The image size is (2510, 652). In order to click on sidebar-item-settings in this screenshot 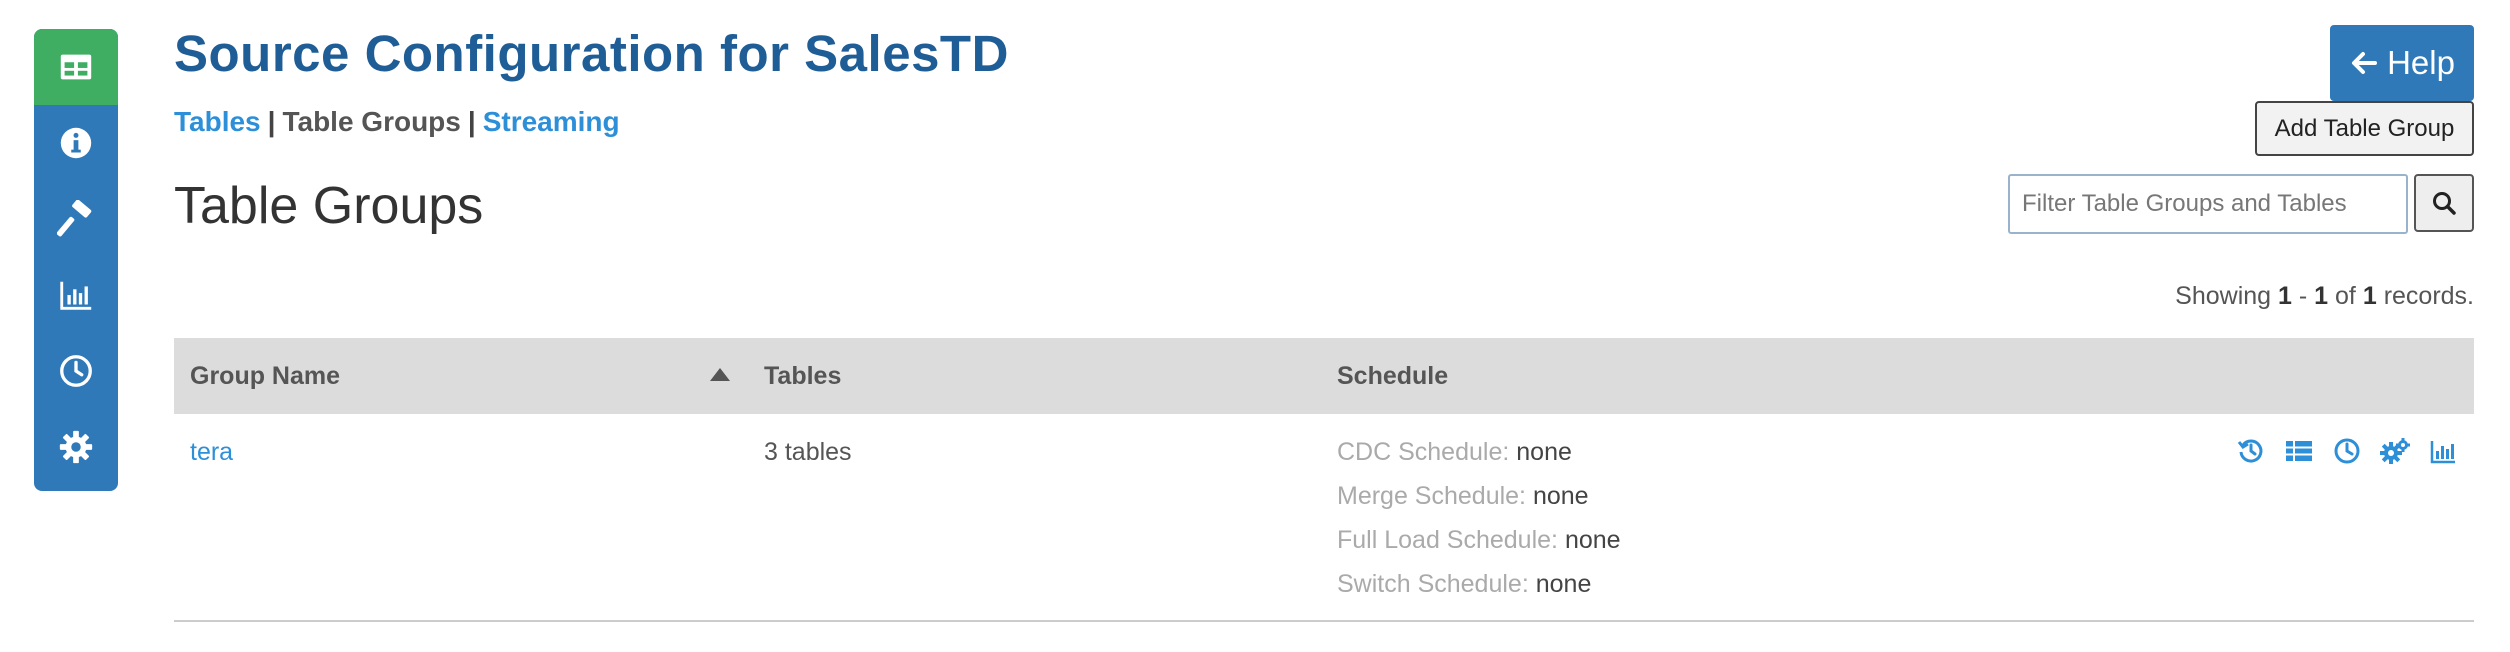, I will do `click(76, 447)`.